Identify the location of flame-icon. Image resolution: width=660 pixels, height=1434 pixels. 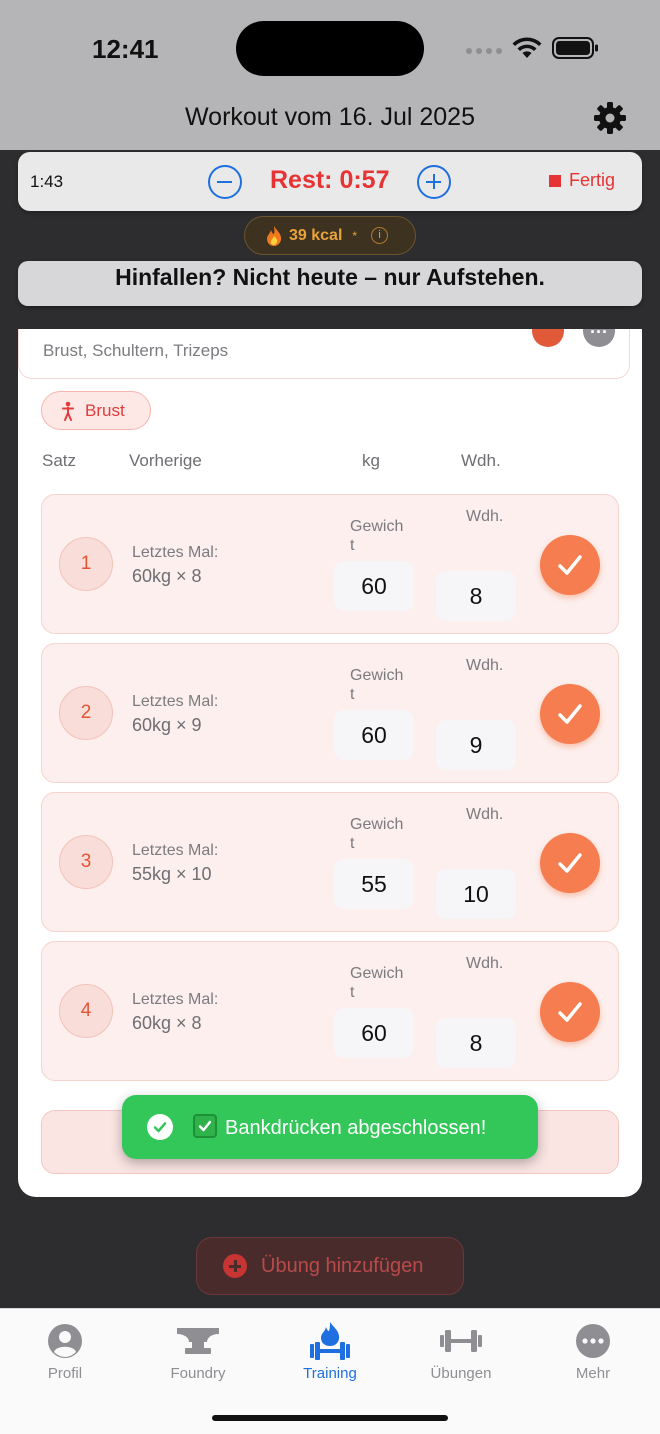
(274, 235).